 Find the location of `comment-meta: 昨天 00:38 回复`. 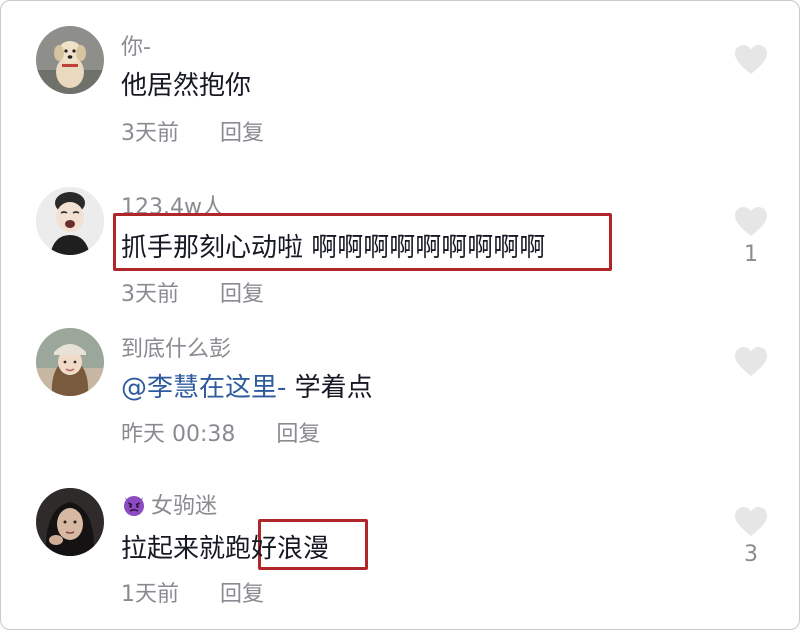

comment-meta: 昨天 00:38 回复 is located at coordinates (220, 432).